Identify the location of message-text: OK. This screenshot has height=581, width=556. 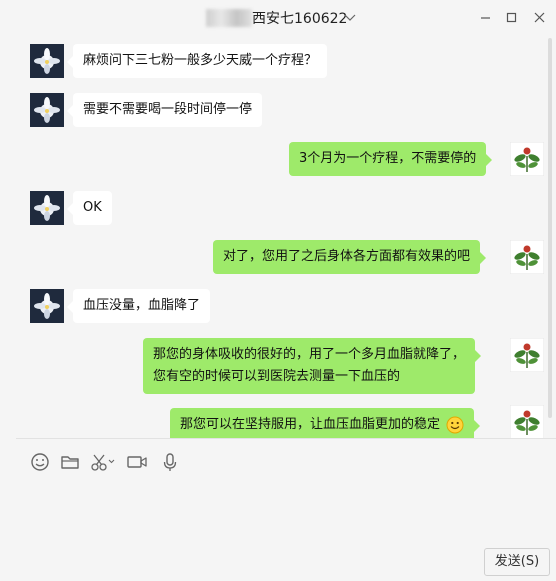
(92, 207).